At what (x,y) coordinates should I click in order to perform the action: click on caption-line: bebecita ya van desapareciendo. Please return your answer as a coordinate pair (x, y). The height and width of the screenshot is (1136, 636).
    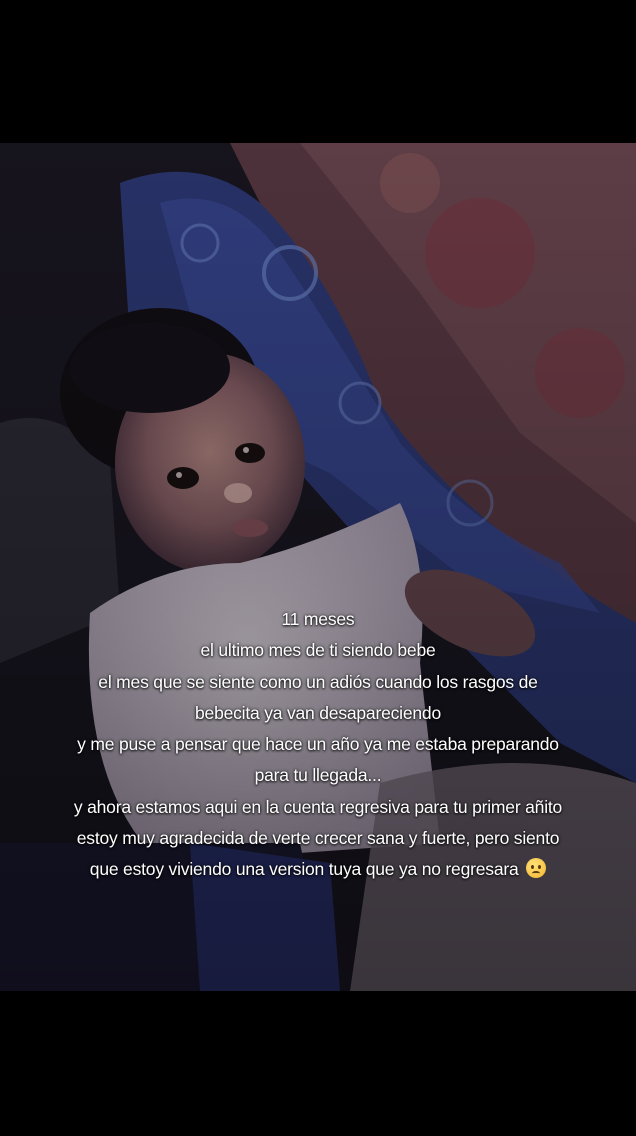
    Looking at the image, I should click on (318, 712).